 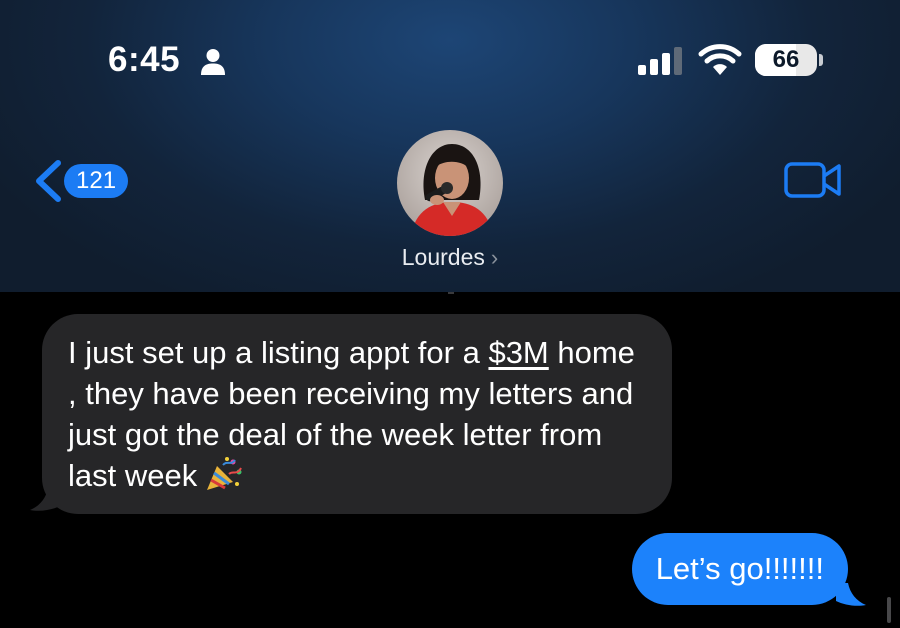 I want to click on party-popper-icon, so click(x=225, y=473).